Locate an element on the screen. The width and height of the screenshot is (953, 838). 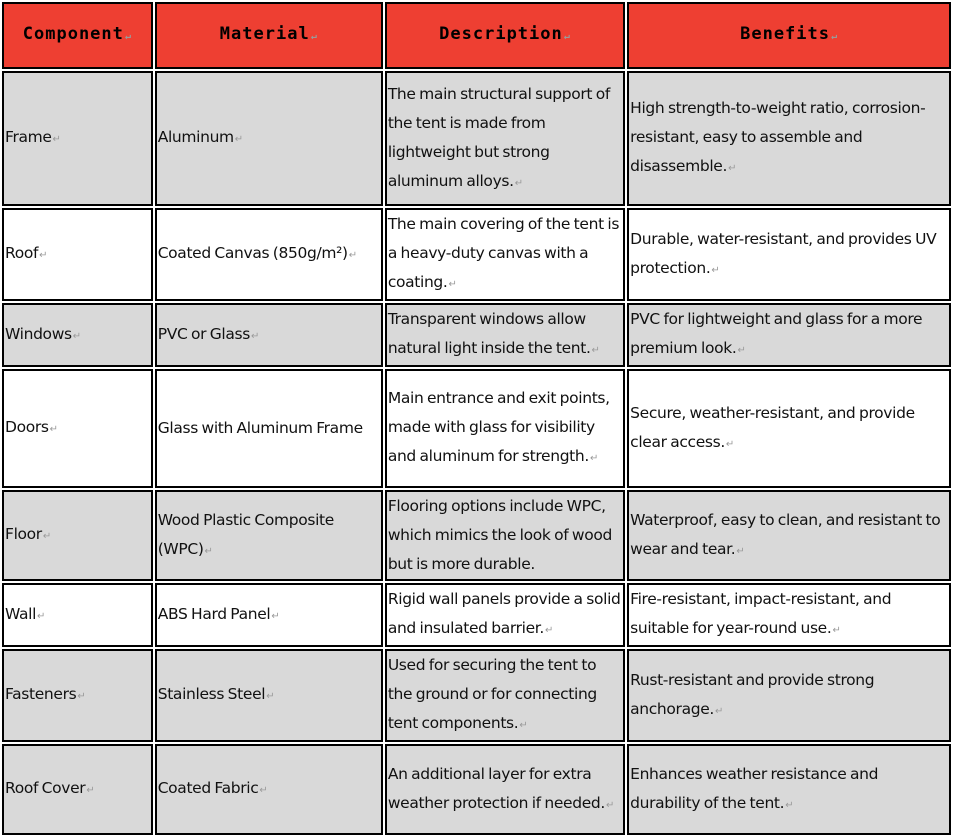
cell-material: Coated Fabric↵ is located at coordinates (268, 789).